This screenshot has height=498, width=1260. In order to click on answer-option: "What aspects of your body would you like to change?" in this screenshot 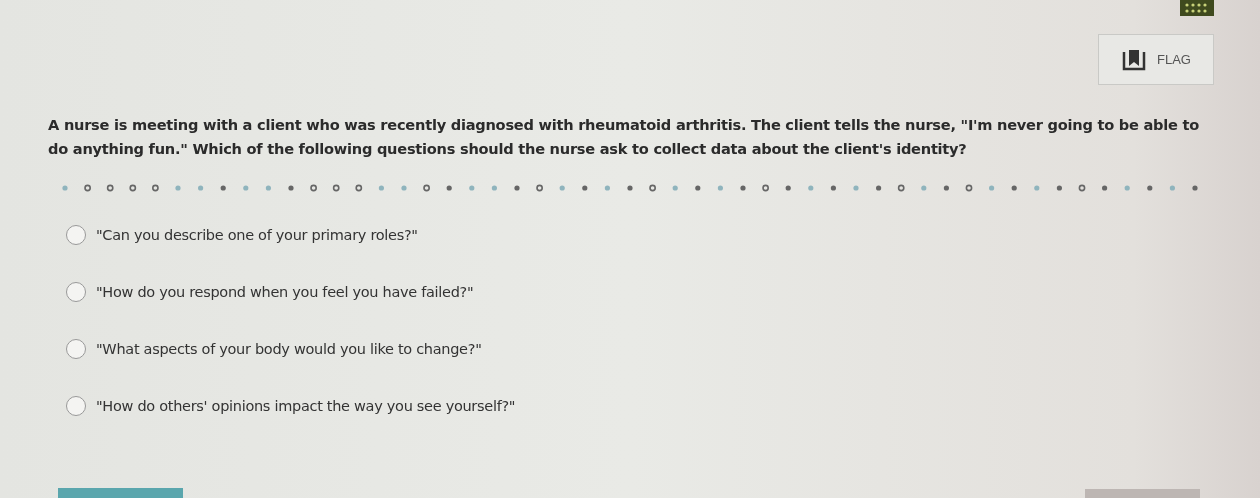, I will do `click(663, 349)`.